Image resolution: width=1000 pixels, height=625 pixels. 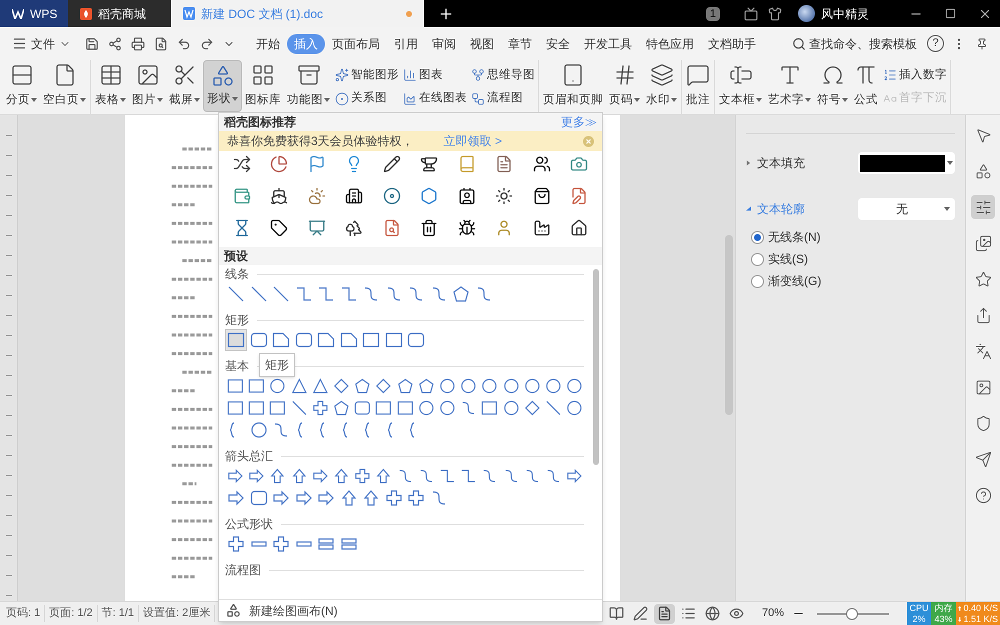 I want to click on document-tab: WPS, so click(x=34, y=13).